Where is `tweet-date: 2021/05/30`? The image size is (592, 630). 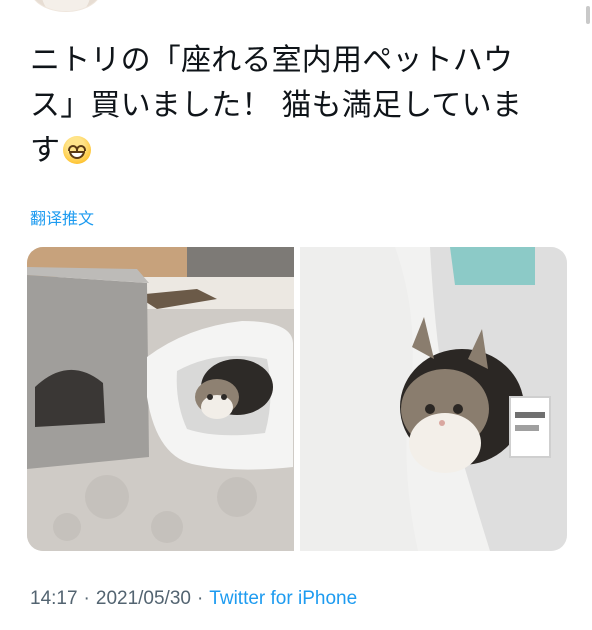
tweet-date: 2021/05/30 is located at coordinates (143, 598).